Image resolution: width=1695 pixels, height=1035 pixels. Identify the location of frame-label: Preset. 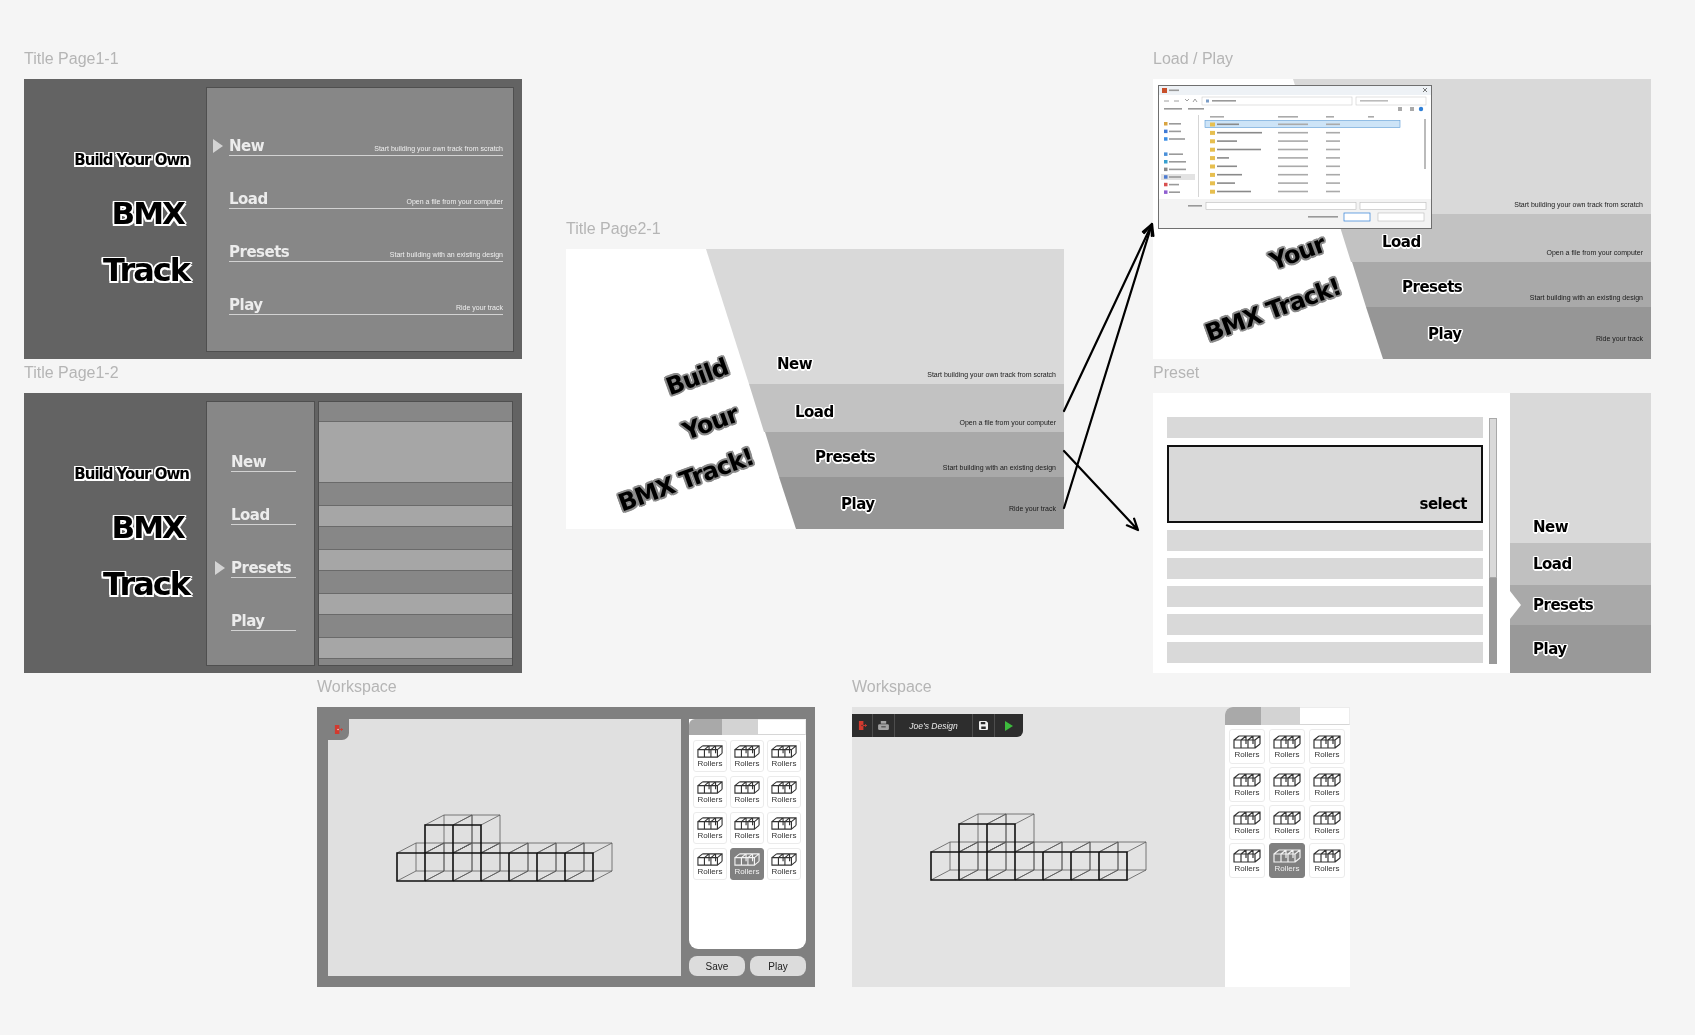
(1176, 373).